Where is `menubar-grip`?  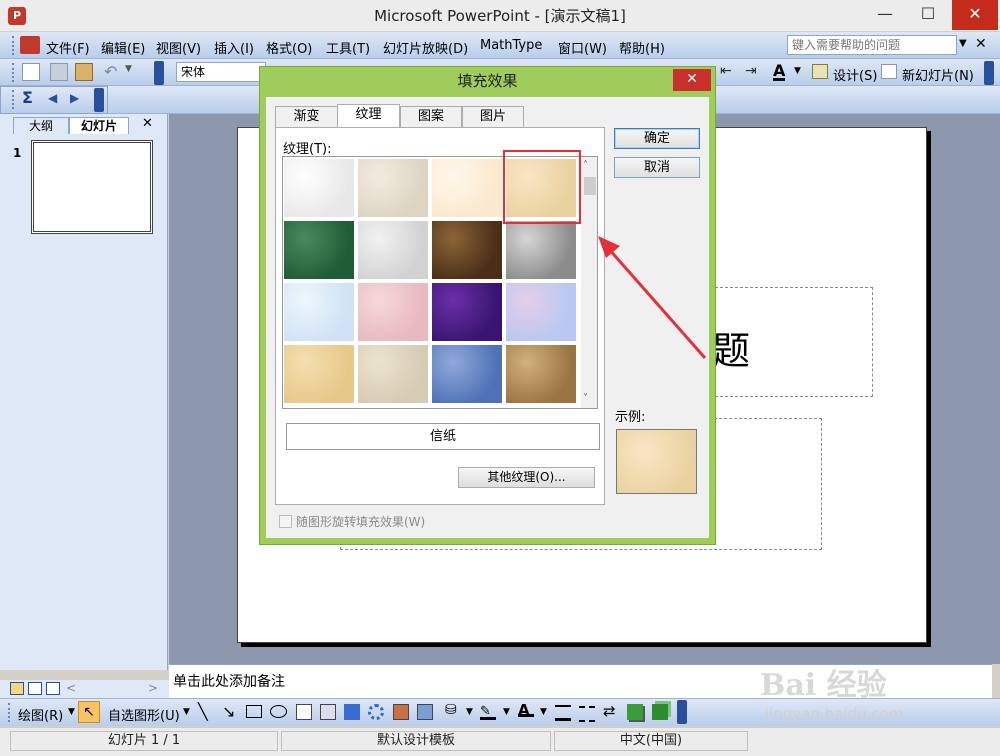 menubar-grip is located at coordinates (14, 45).